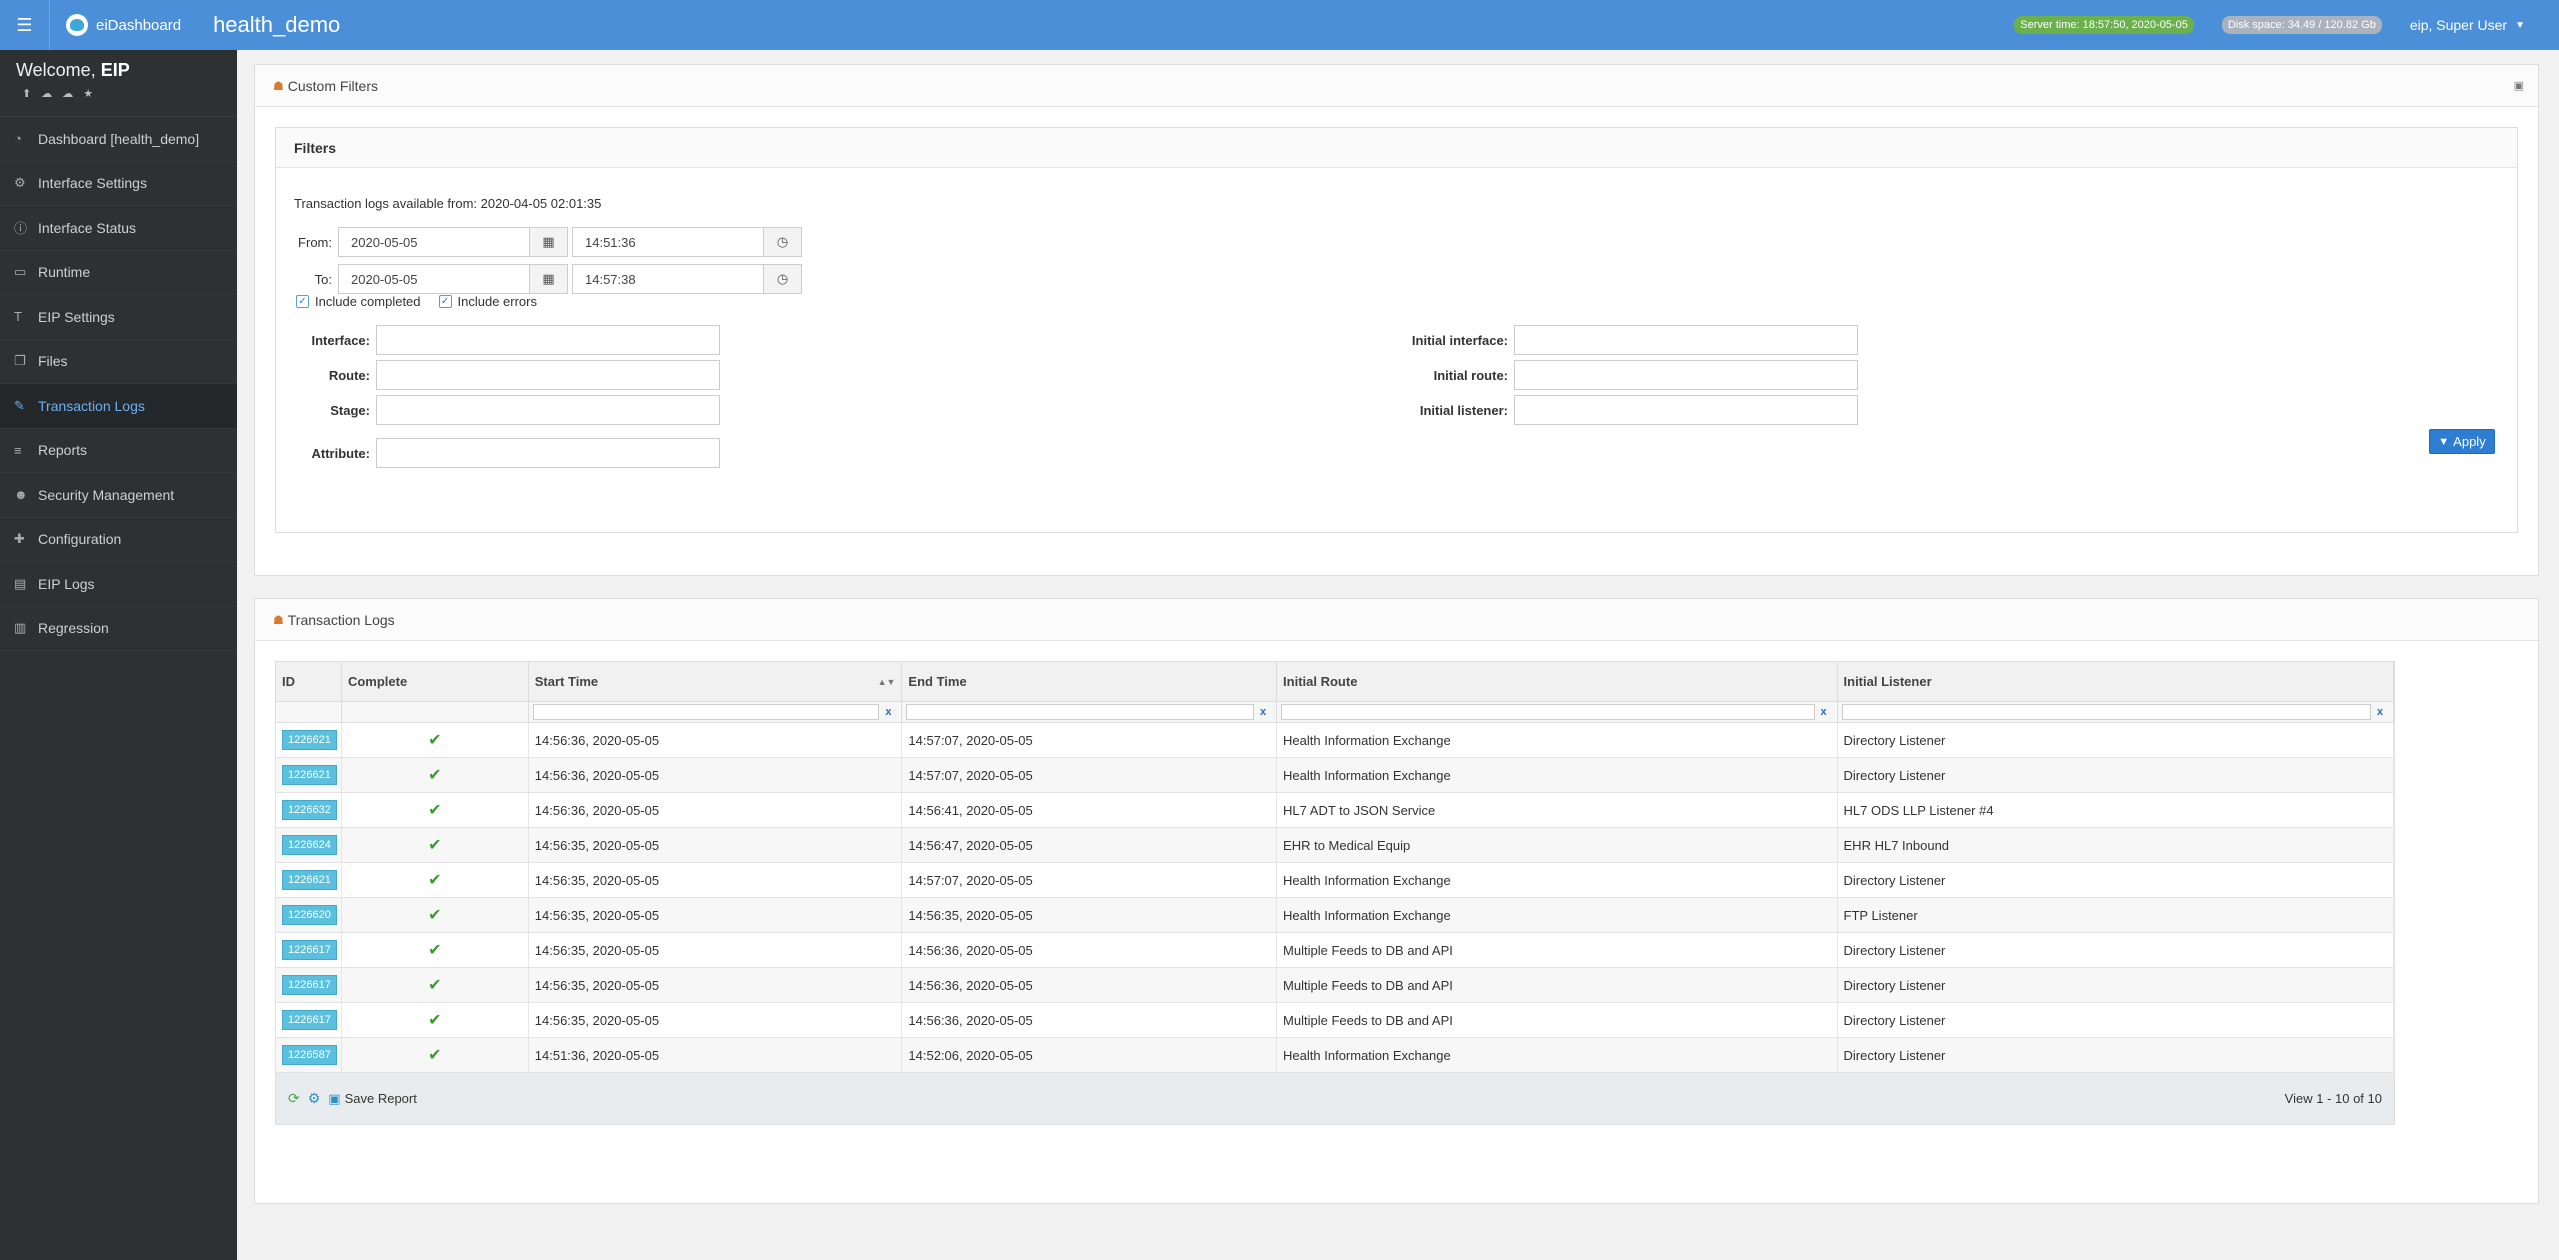 The image size is (2559, 1260). Describe the element at coordinates (118, 273) in the screenshot. I see `sidebar-item-runtime: ▭ Runtime` at that location.